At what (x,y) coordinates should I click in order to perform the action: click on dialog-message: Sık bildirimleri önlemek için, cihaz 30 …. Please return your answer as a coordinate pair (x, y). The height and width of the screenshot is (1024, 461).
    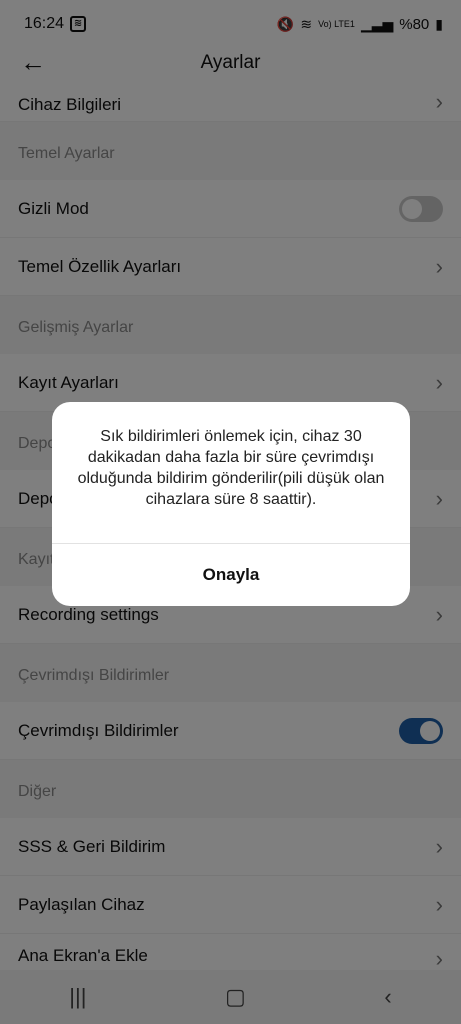
    Looking at the image, I should click on (231, 468).